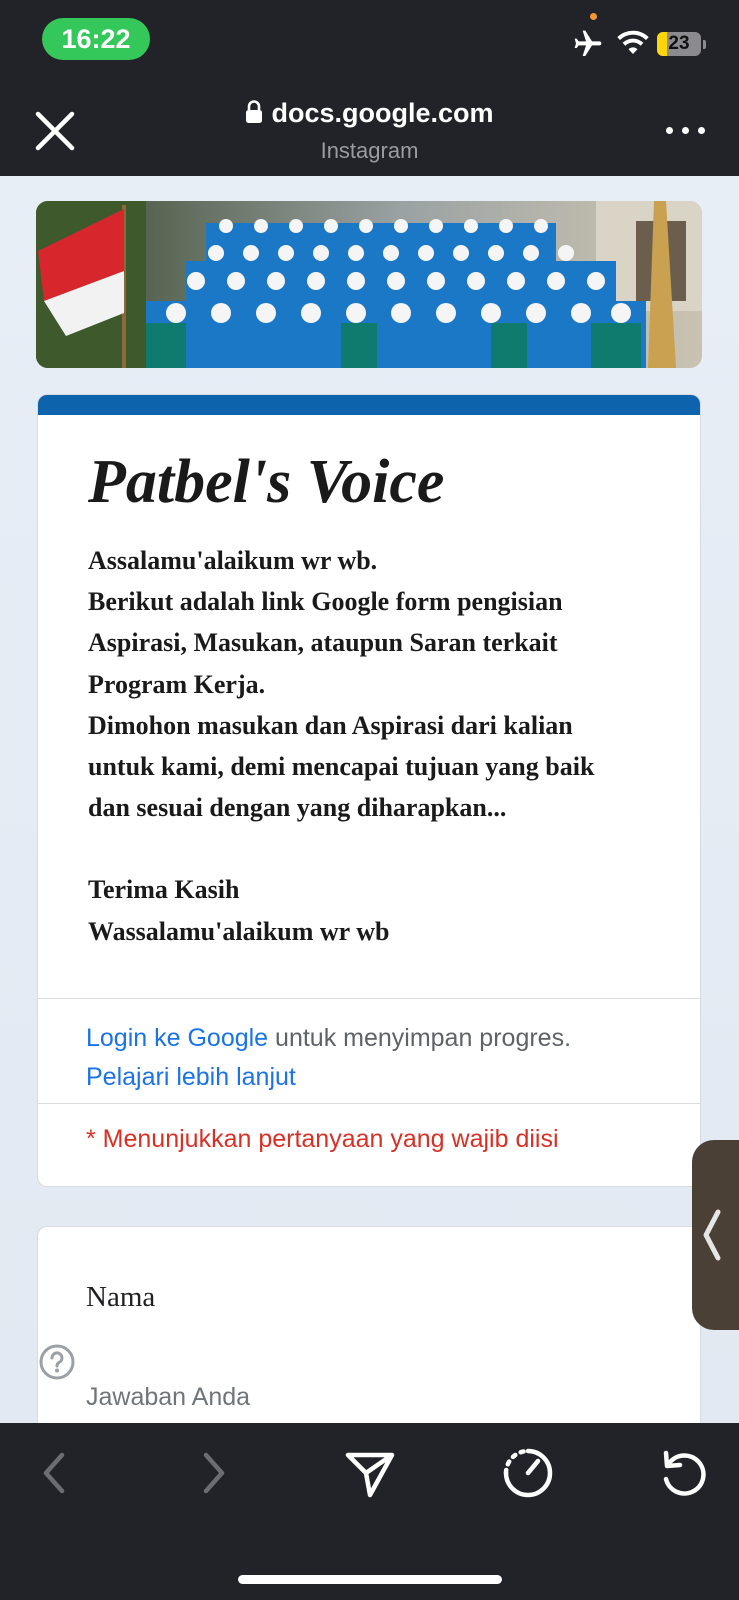  I want to click on share-button, so click(370, 1473).